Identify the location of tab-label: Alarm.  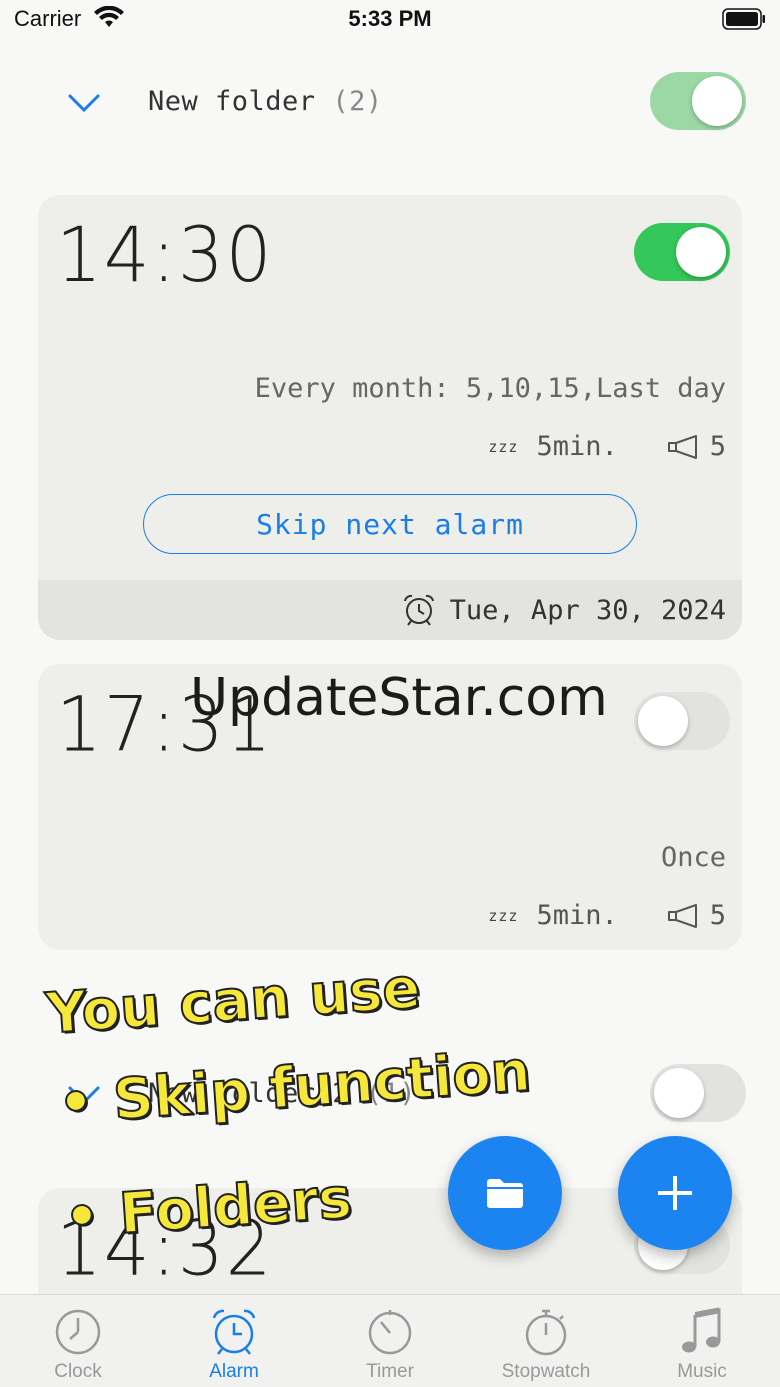
(234, 1371).